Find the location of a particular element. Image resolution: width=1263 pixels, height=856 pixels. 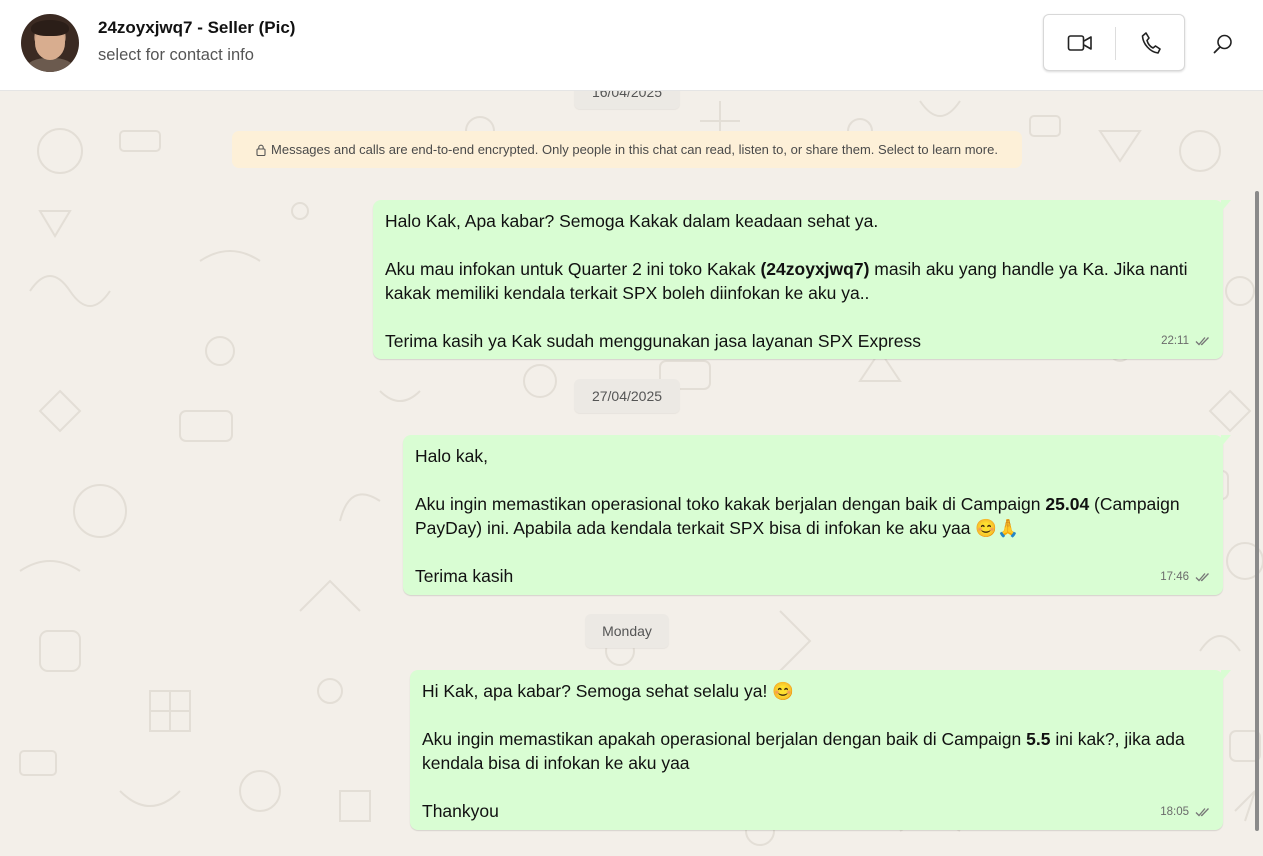

message-line: Thankyou is located at coordinates (460, 811).